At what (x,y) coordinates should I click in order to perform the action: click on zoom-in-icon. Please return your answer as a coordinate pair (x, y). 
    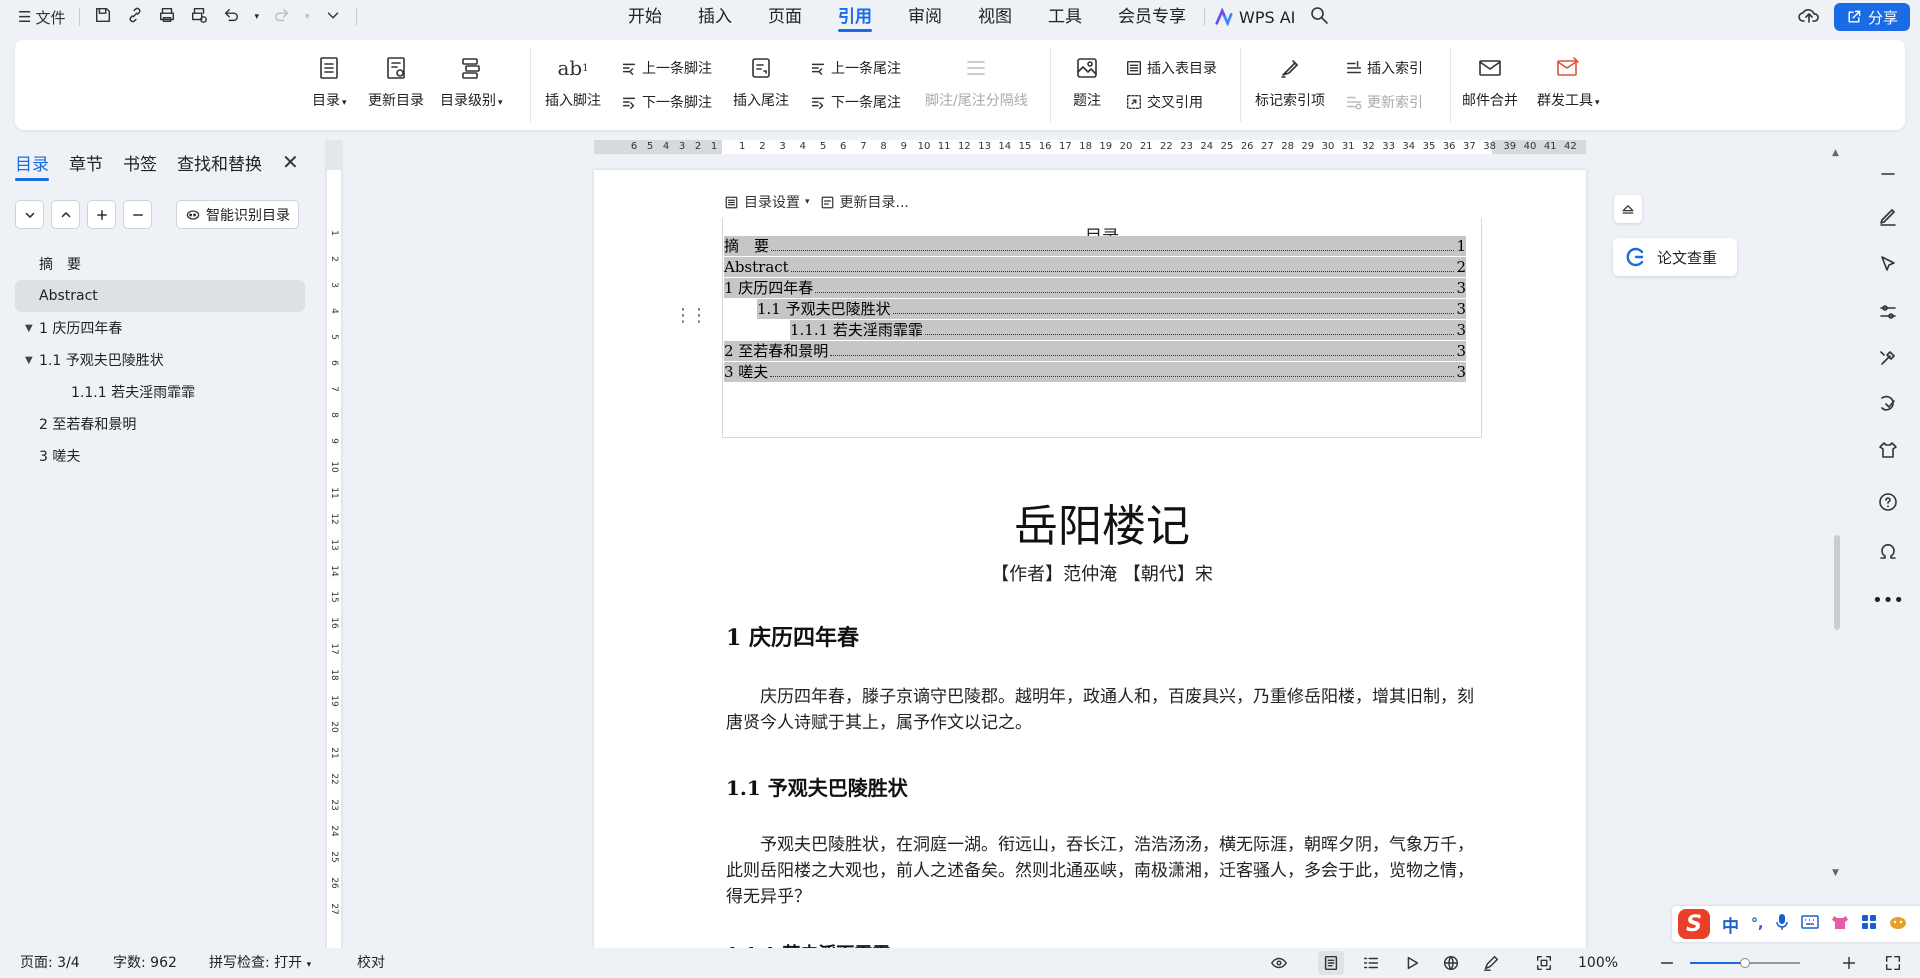
    Looking at the image, I should click on (1849, 963).